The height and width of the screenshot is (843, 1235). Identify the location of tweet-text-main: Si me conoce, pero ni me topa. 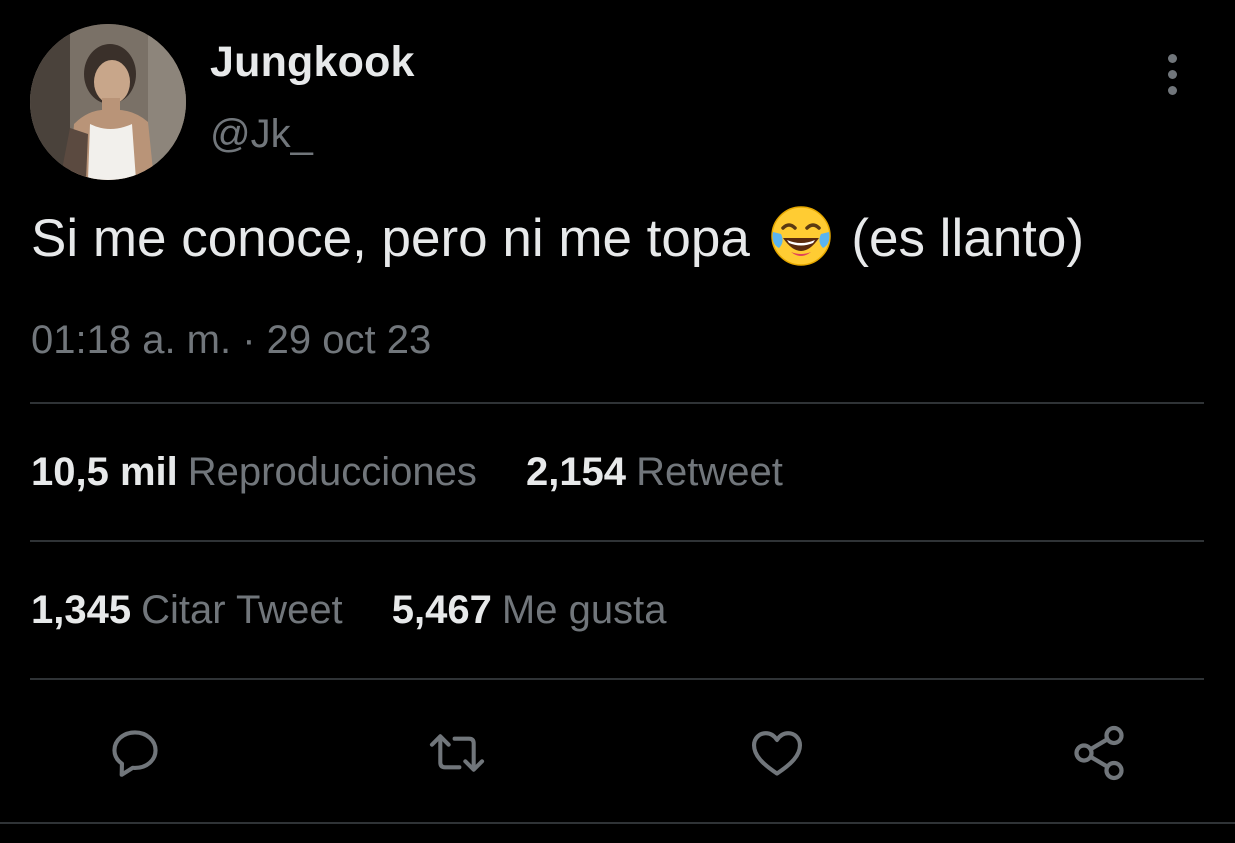
(390, 238).